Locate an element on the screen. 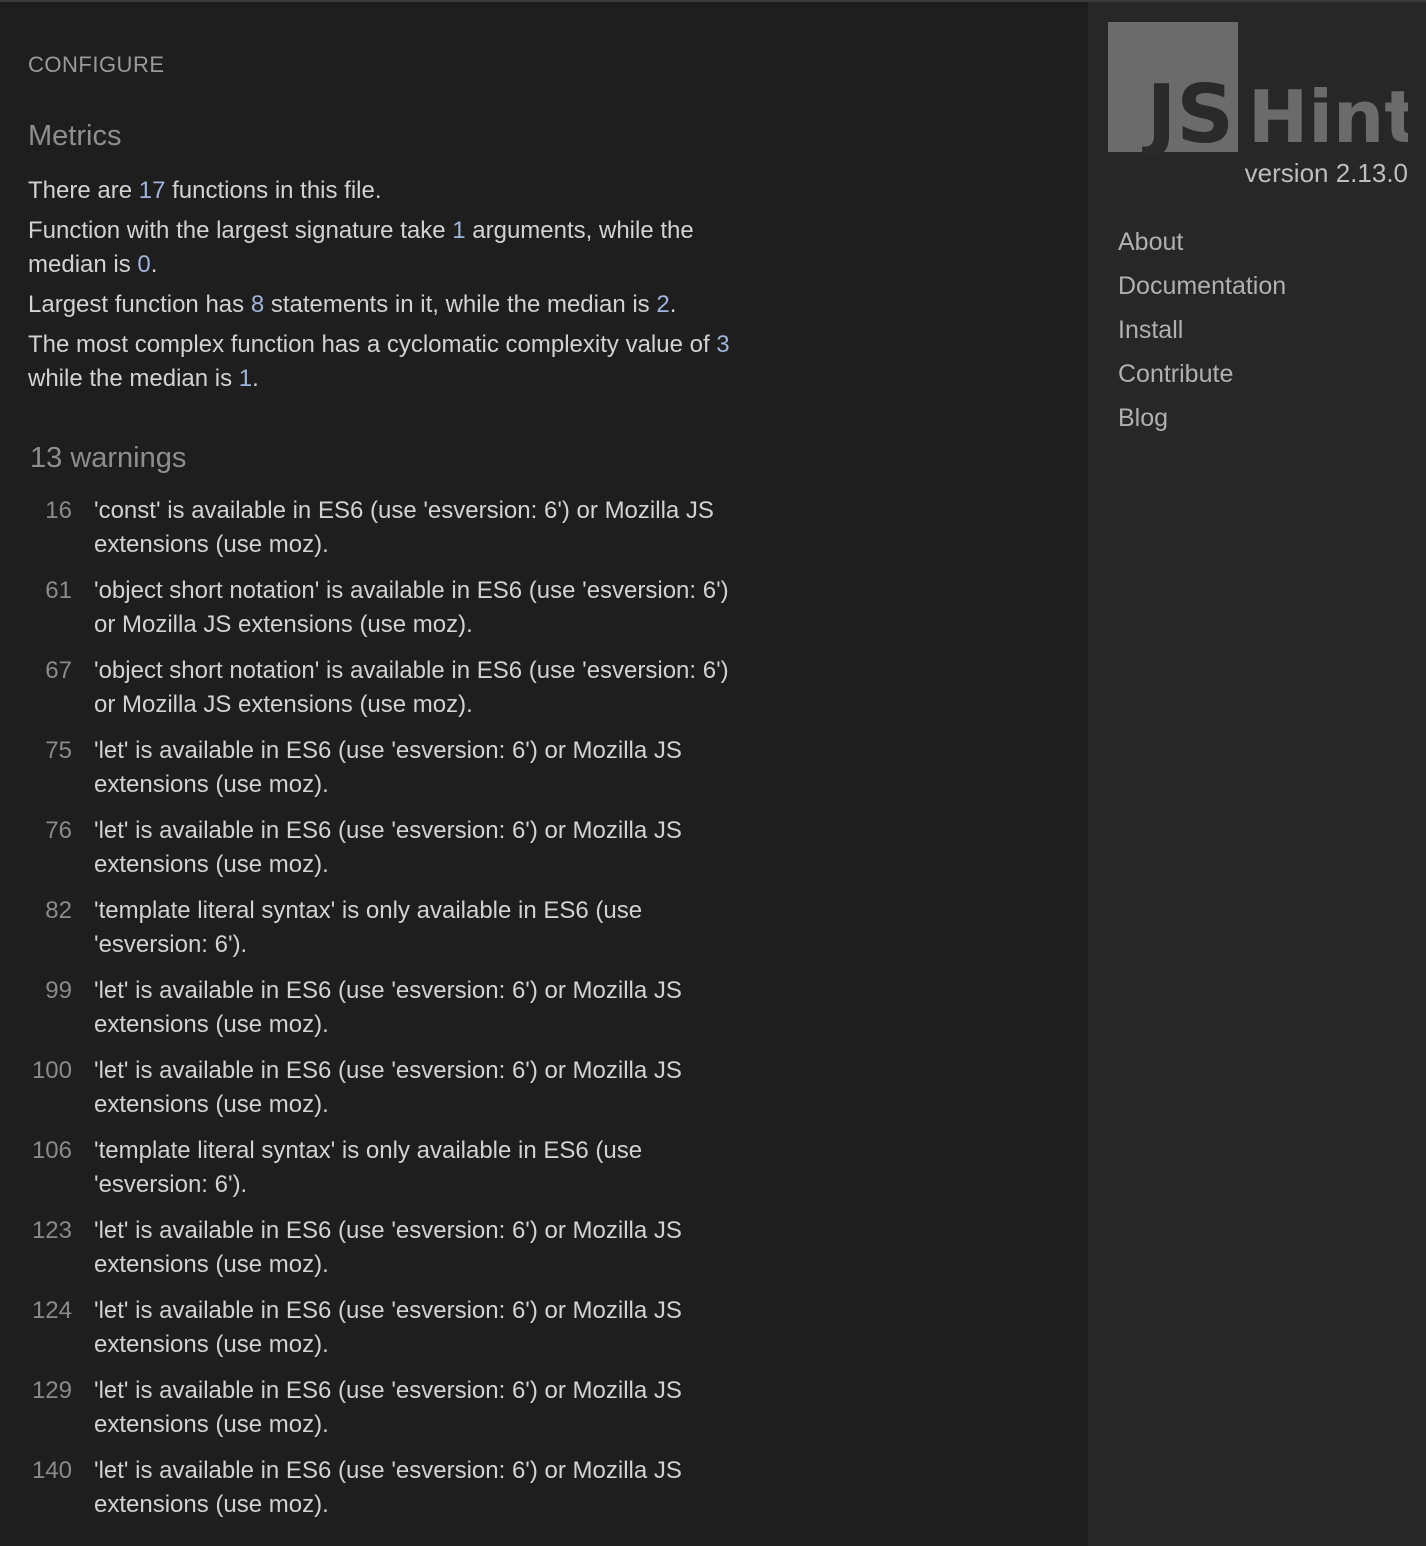 The height and width of the screenshot is (1546, 1426). largest-signature-value: 1 is located at coordinates (459, 230).